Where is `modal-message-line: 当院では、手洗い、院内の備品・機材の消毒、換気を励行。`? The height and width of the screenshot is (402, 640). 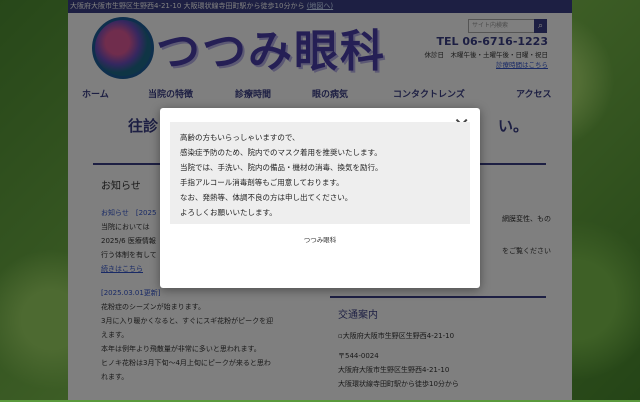 modal-message-line: 当院では、手洗い、院内の備品・機材の消毒、換気を励行。 is located at coordinates (281, 167).